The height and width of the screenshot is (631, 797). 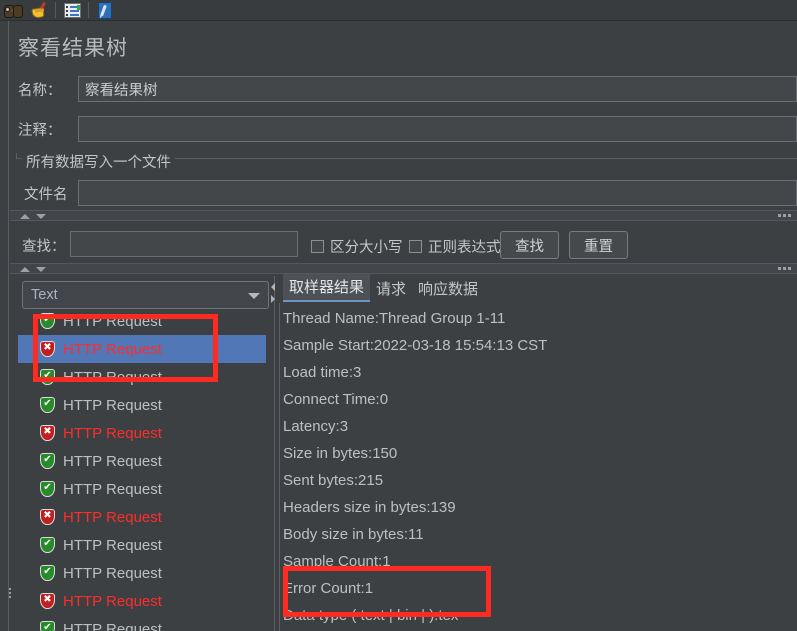 I want to click on detail-panel-border, so click(x=279, y=467).